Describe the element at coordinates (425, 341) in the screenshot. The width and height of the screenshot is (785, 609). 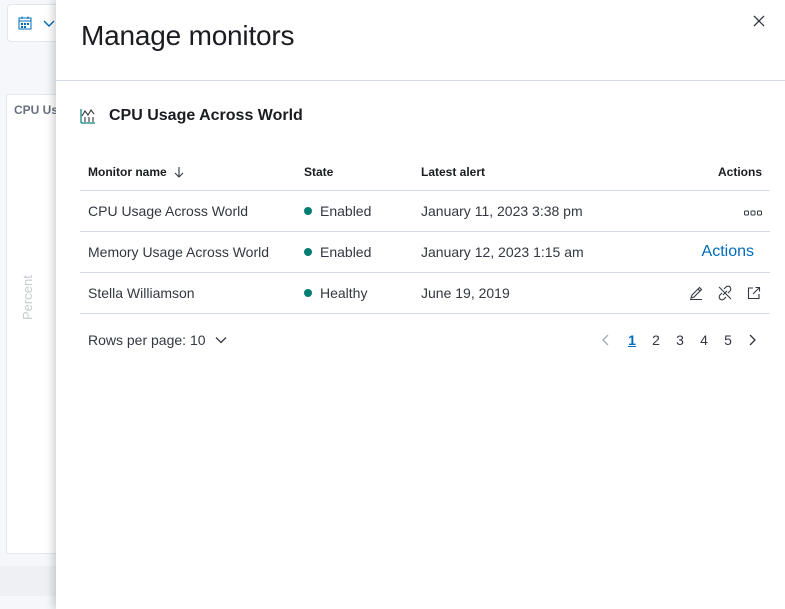
I see `table-pagination: Rows per page: 10 1 2 3 4 5` at that location.